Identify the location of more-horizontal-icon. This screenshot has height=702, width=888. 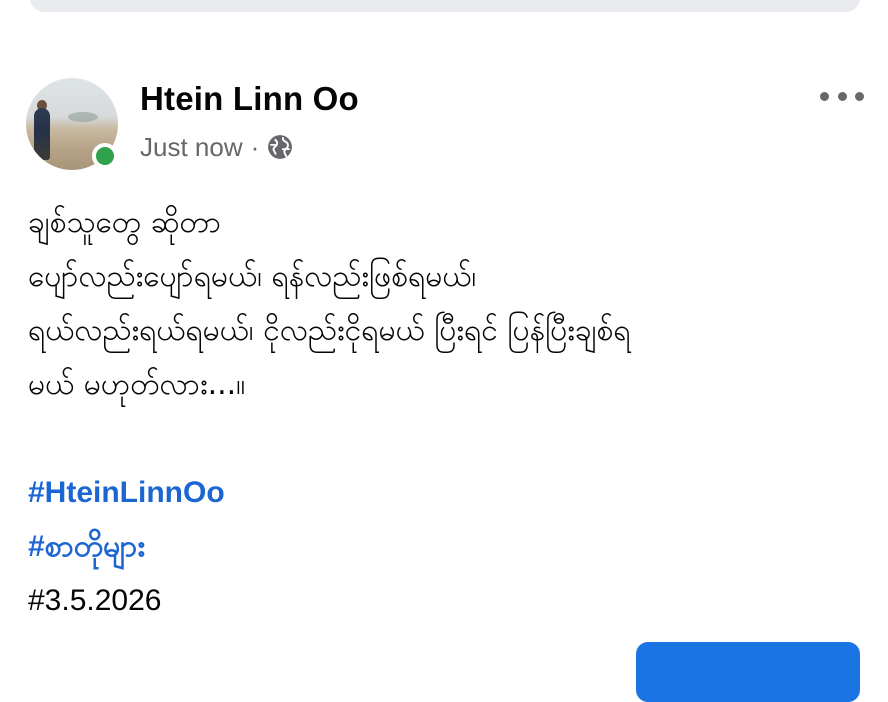
(842, 96).